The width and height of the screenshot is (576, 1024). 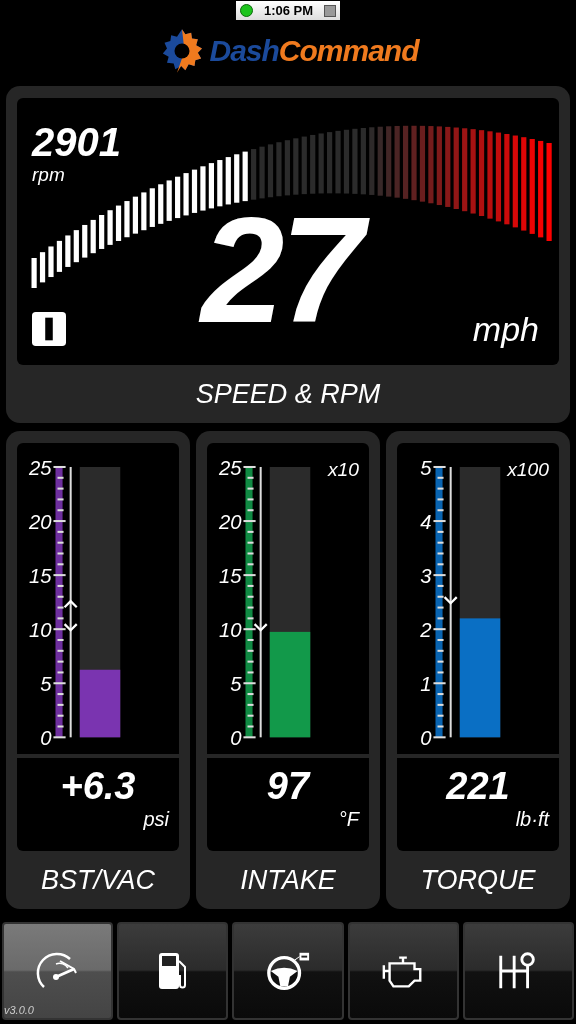 What do you see at coordinates (330, 10) in the screenshot?
I see `stop-icon` at bounding box center [330, 10].